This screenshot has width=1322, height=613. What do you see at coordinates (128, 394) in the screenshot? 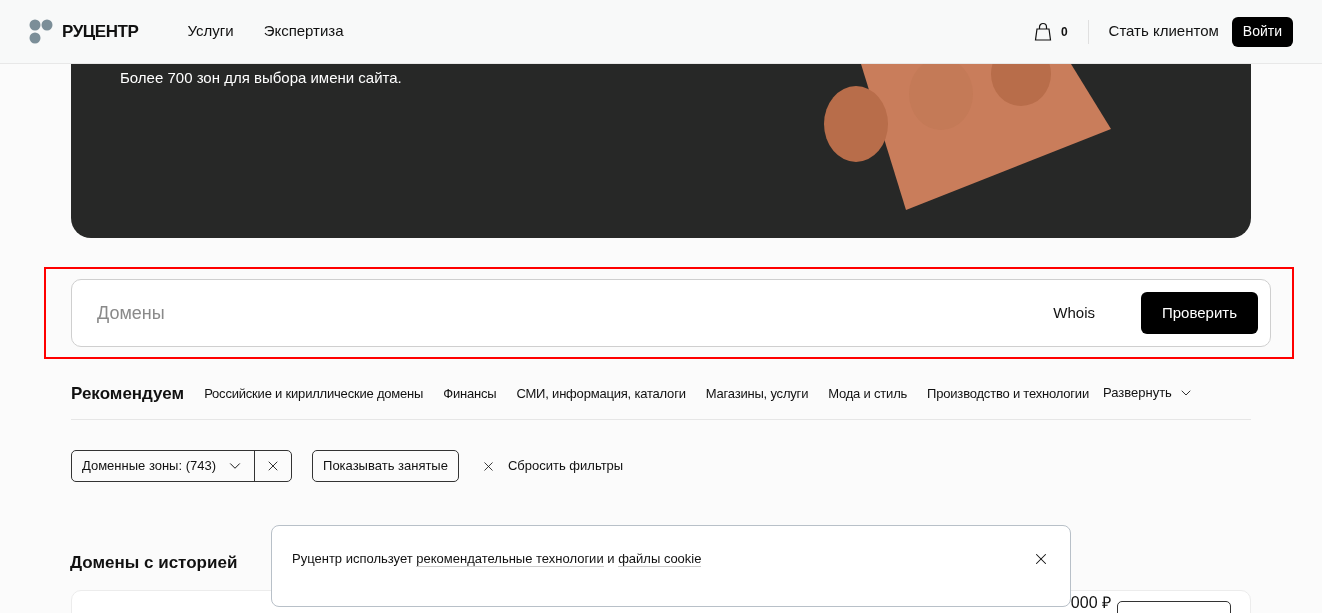
I see `recommend-title: Рекомендуем` at bounding box center [128, 394].